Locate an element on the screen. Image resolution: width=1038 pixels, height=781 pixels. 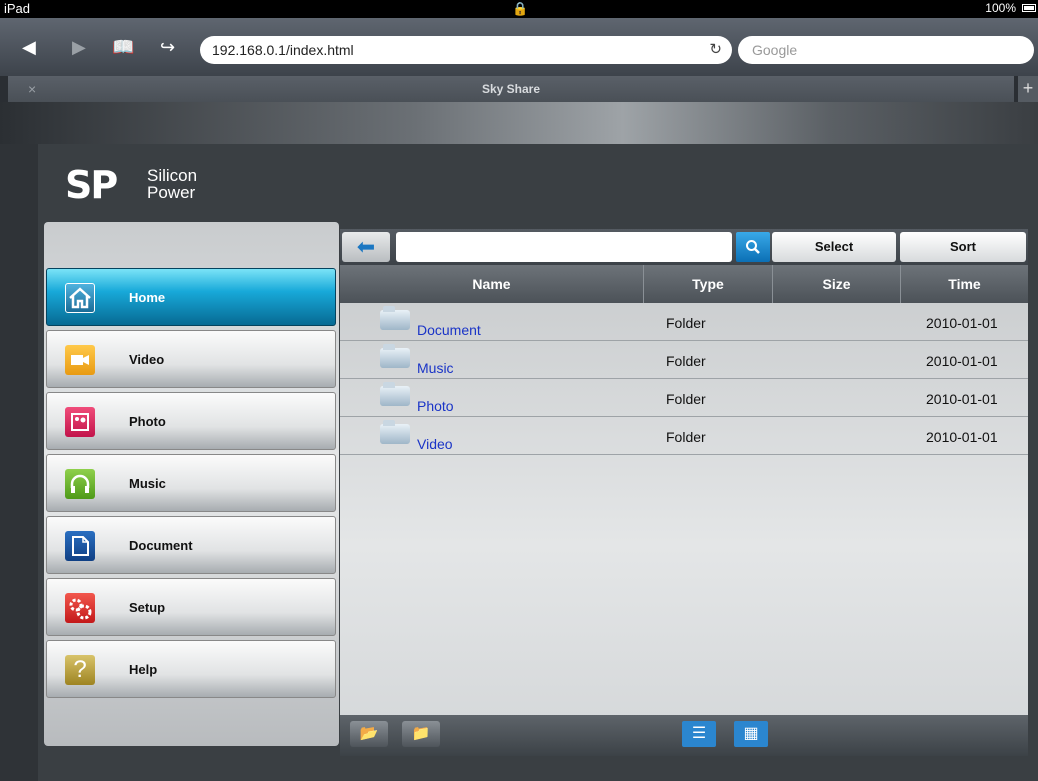
sidebar-item-label: Video is located at coordinates (147, 359).